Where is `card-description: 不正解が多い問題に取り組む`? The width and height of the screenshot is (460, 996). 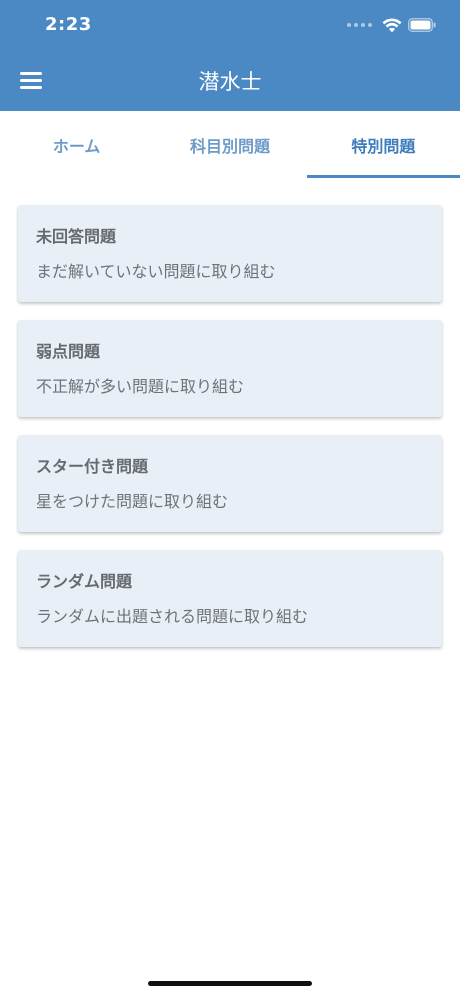 card-description: 不正解が多い問題に取り組む is located at coordinates (140, 386).